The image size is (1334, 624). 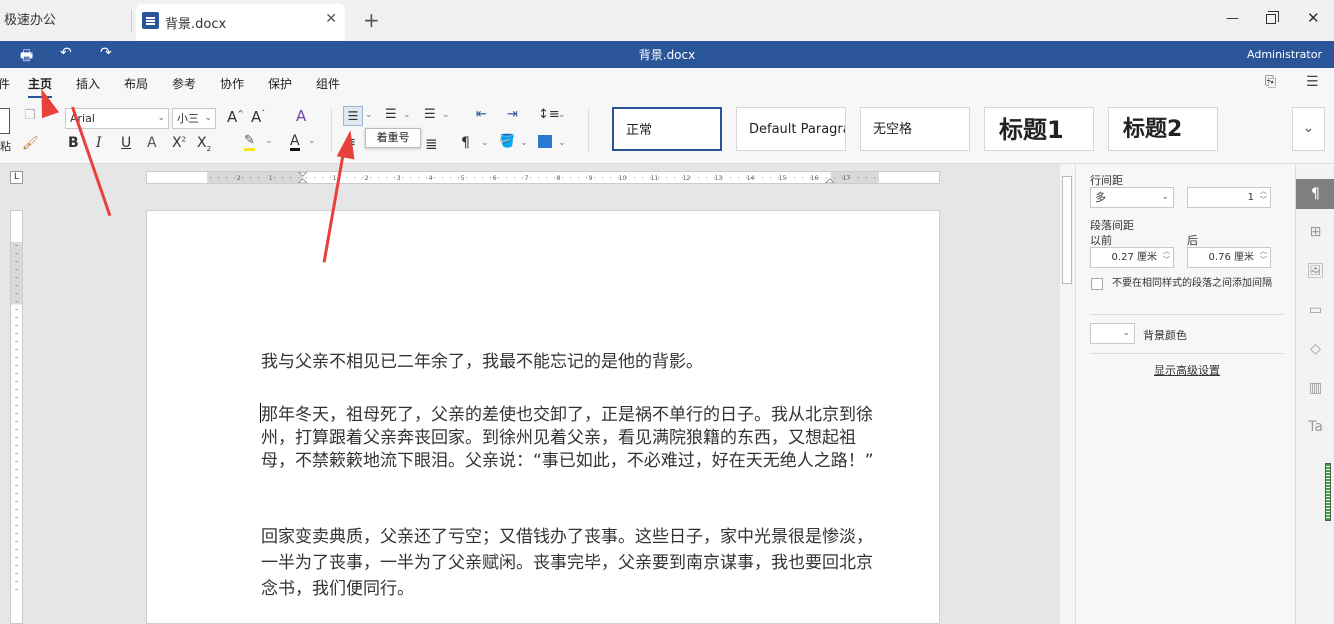 What do you see at coordinates (312, 141) in the screenshot?
I see `font-color-dropdown-icon: ⌄` at bounding box center [312, 141].